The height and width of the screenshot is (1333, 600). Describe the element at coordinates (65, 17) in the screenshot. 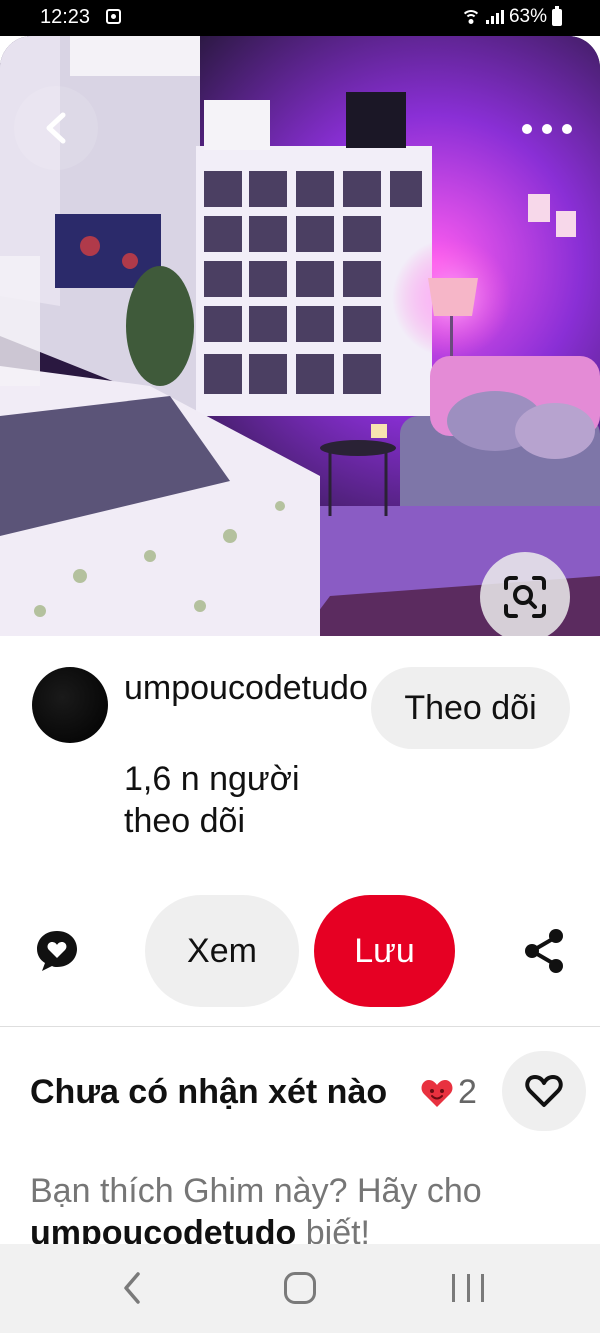

I see `status-time: 12:23` at that location.